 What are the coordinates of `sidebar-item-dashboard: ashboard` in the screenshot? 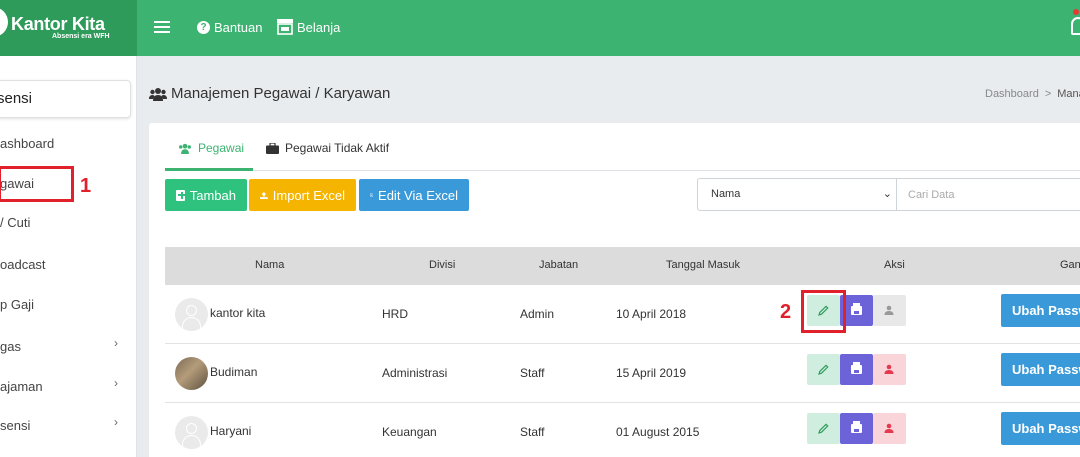 It's located at (27, 143).